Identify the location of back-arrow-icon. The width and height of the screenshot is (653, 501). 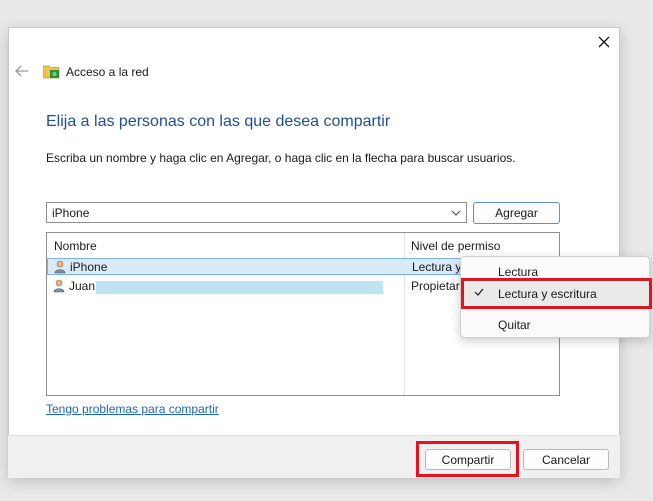
(21, 71).